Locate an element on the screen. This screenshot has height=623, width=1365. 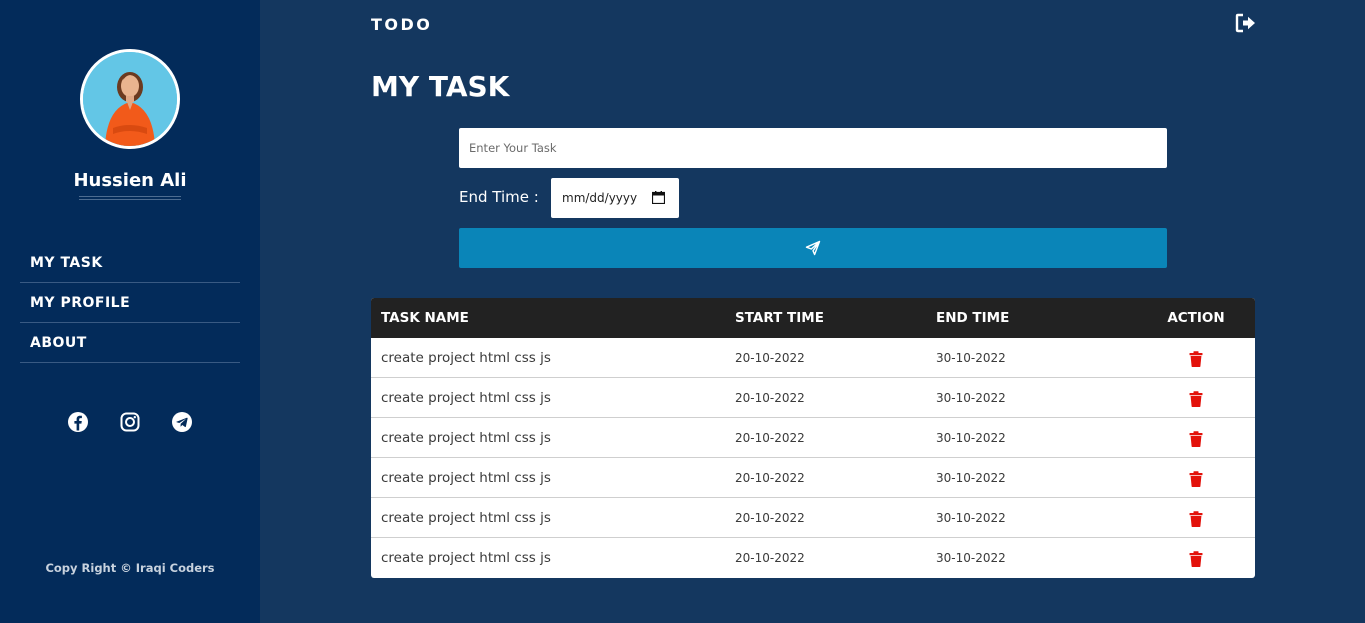
date-placeholder: mm/dd/yyyy is located at coordinates (600, 198).